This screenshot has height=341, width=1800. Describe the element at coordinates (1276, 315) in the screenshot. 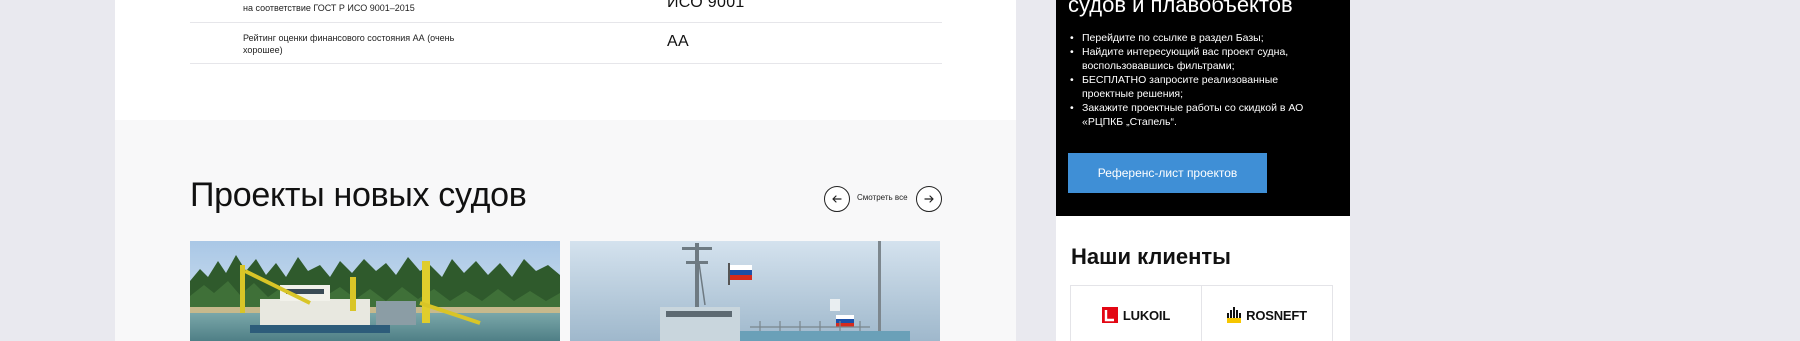

I see `client-name: ROSNEFT` at that location.